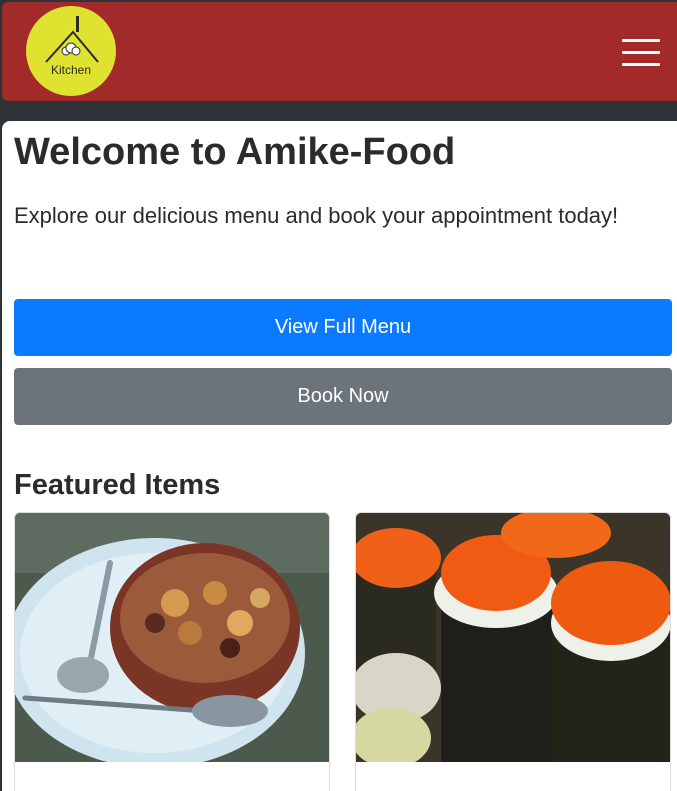 The image size is (677, 791). I want to click on view-full-menu-button: View Full Menu, so click(343, 327).